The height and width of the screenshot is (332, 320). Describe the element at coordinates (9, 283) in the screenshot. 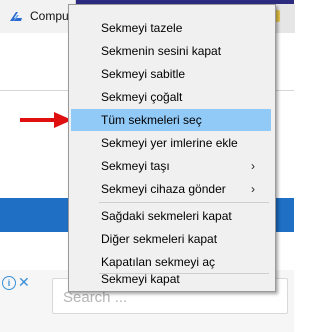

I see `ad-info-icon: i` at that location.